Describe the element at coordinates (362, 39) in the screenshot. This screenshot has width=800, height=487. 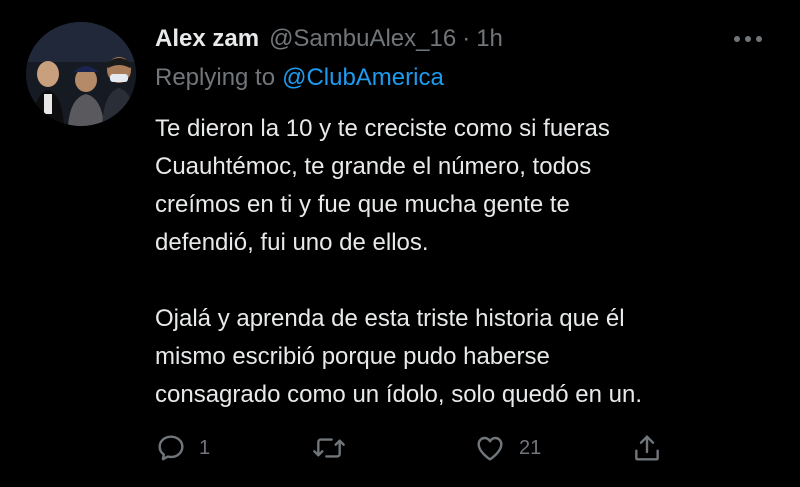
I see `author-handle: @SambuAlex_16` at that location.